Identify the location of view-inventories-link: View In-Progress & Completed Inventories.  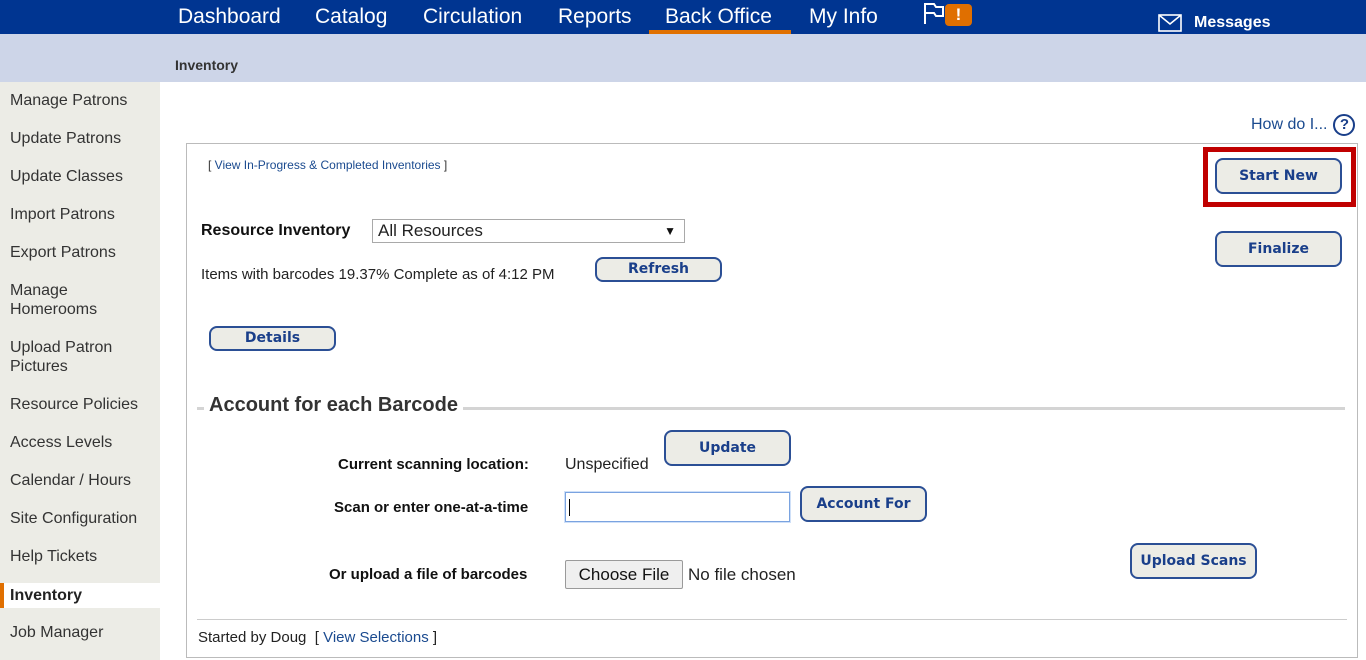
(328, 165).